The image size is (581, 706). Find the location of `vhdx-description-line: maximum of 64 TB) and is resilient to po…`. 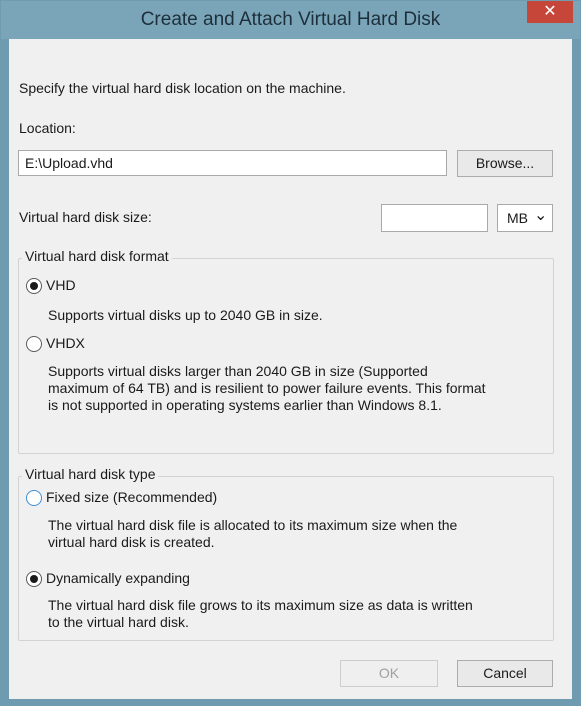

vhdx-description-line: maximum of 64 TB) and is resilient to po… is located at coordinates (267, 388).